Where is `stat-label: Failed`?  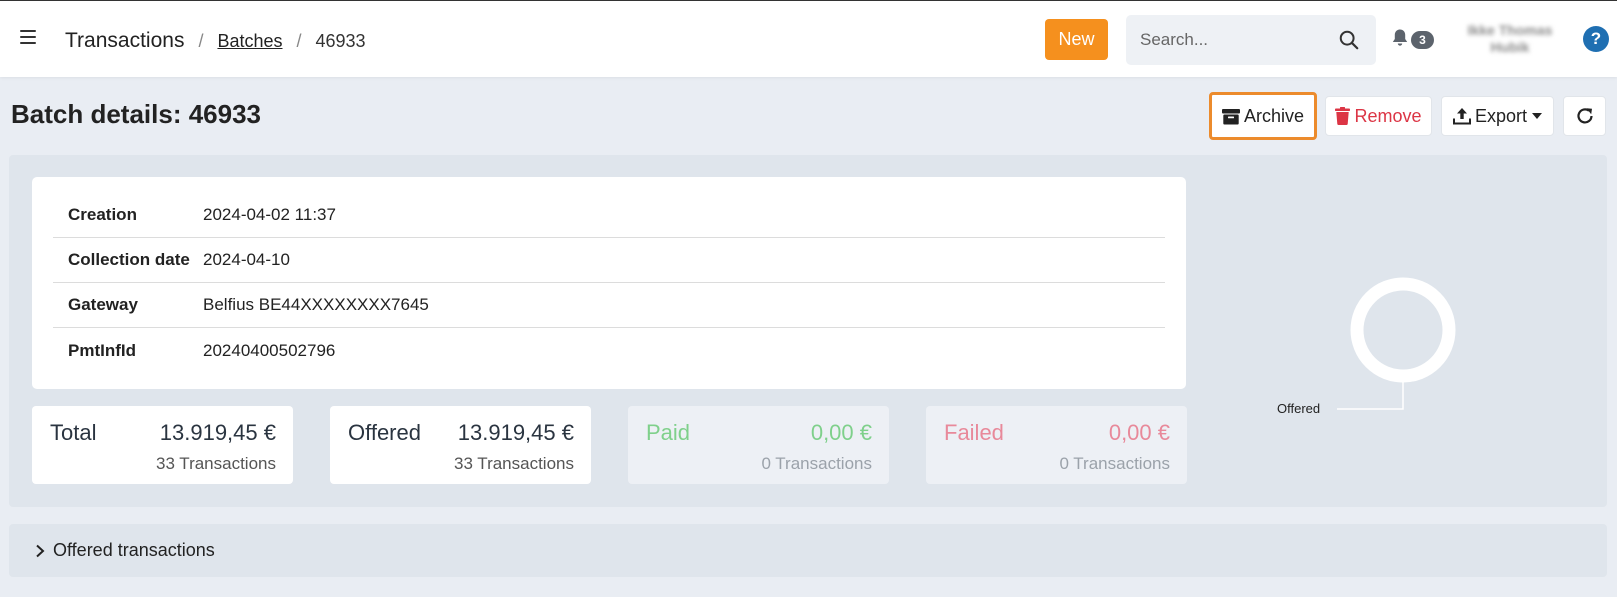 stat-label: Failed is located at coordinates (974, 432).